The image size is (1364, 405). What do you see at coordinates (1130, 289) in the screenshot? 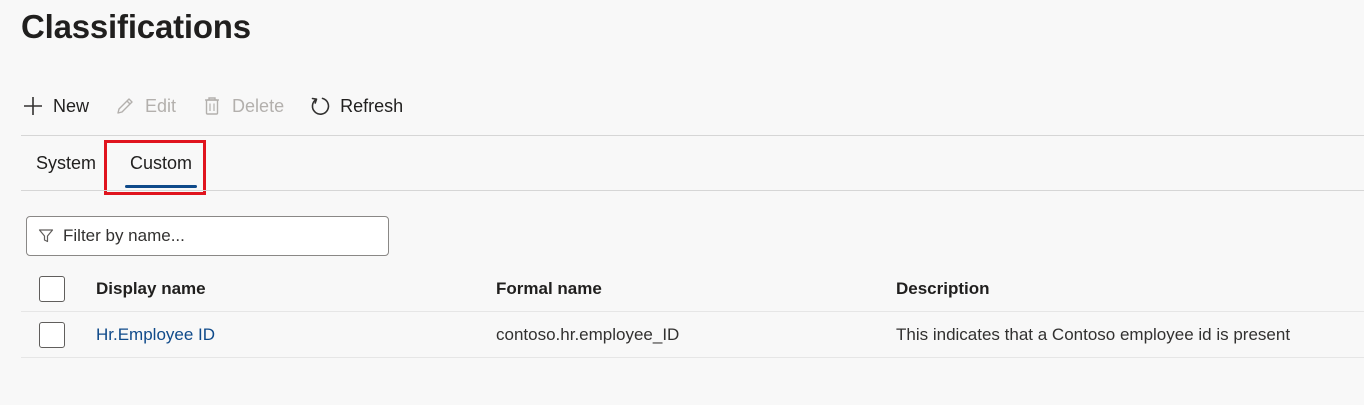
I see `column-header-description: Description` at bounding box center [1130, 289].